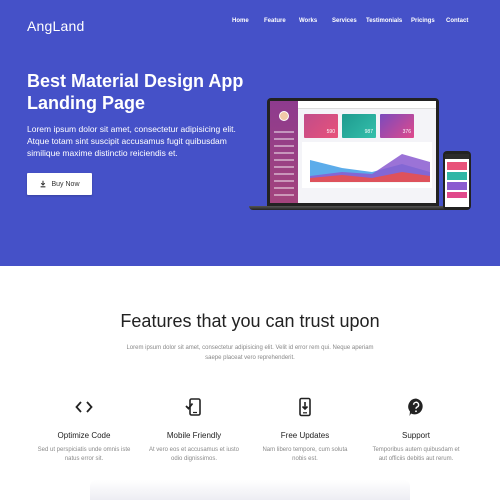 This screenshot has height=500, width=500. What do you see at coordinates (367, 105) in the screenshot?
I see `dashboard-topbar` at bounding box center [367, 105].